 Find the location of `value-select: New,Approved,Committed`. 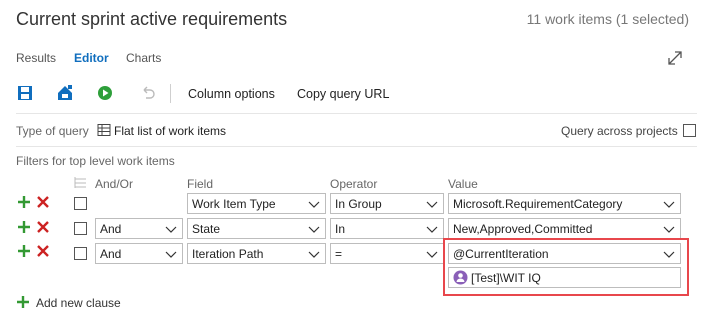

value-select: New,Approved,Committed is located at coordinates (564, 228).